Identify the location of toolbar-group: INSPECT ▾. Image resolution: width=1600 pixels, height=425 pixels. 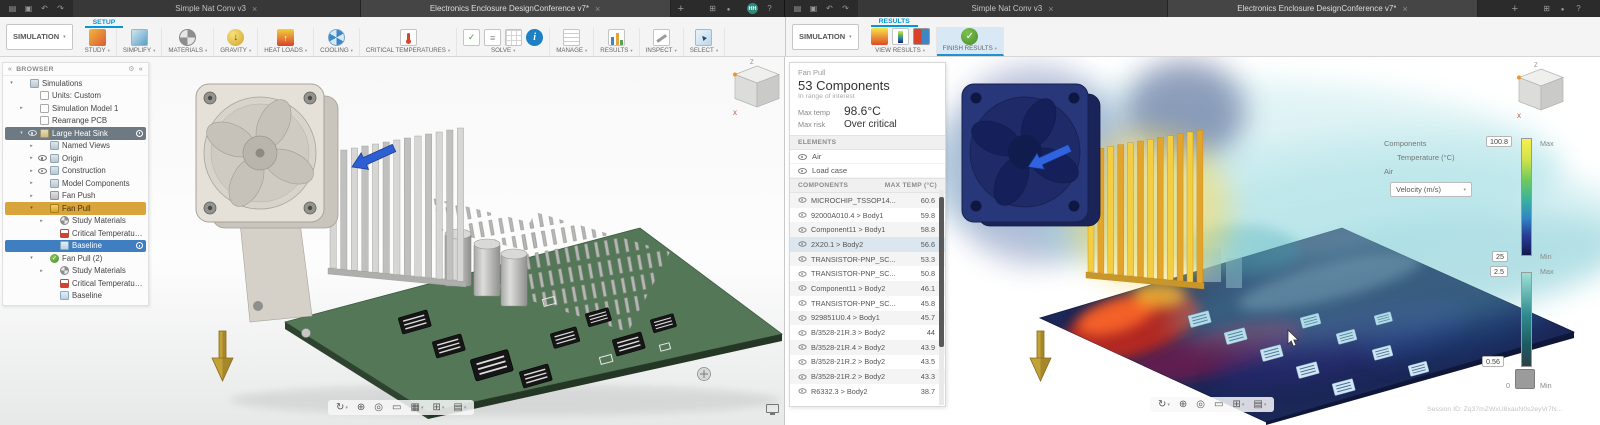
(662, 42).